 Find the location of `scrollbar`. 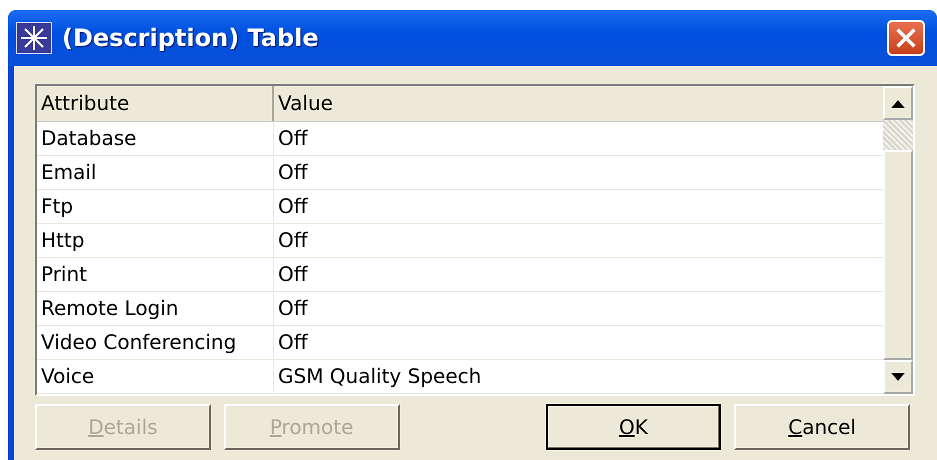

scrollbar is located at coordinates (898, 240).